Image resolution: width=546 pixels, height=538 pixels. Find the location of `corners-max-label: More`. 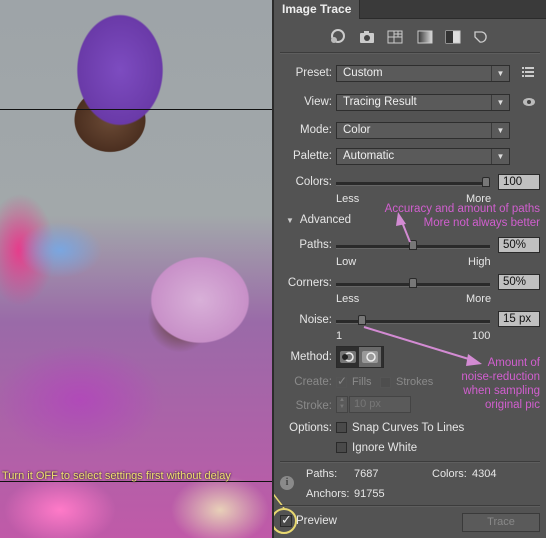

corners-max-label: More is located at coordinates (479, 299).